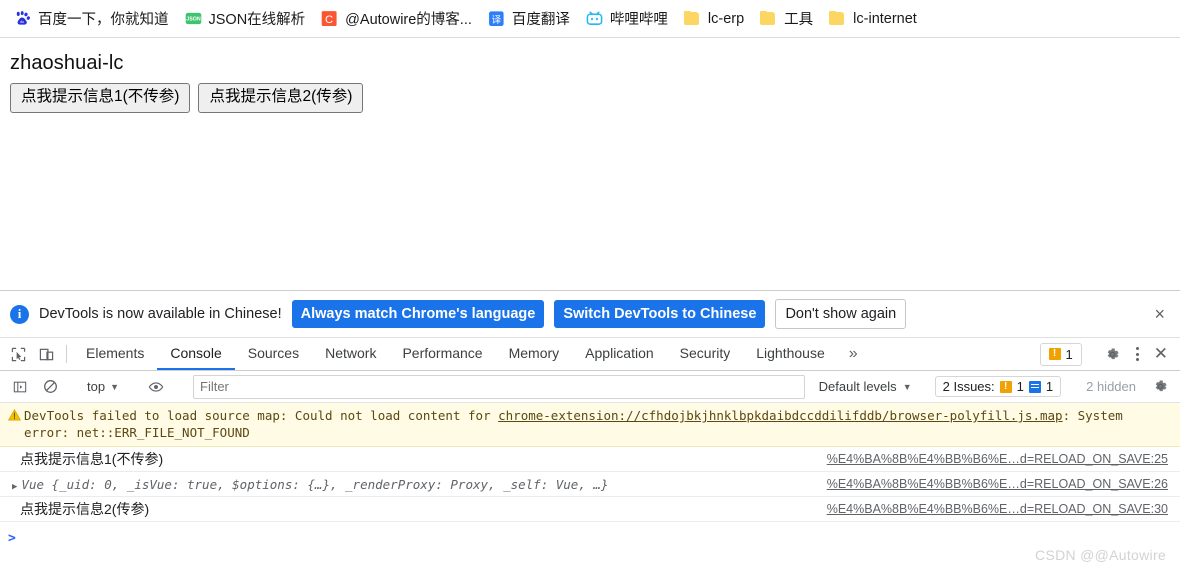 Image resolution: width=1180 pixels, height=569 pixels. What do you see at coordinates (193, 19) in the screenshot?
I see `svg-text: JSON` at bounding box center [193, 19].